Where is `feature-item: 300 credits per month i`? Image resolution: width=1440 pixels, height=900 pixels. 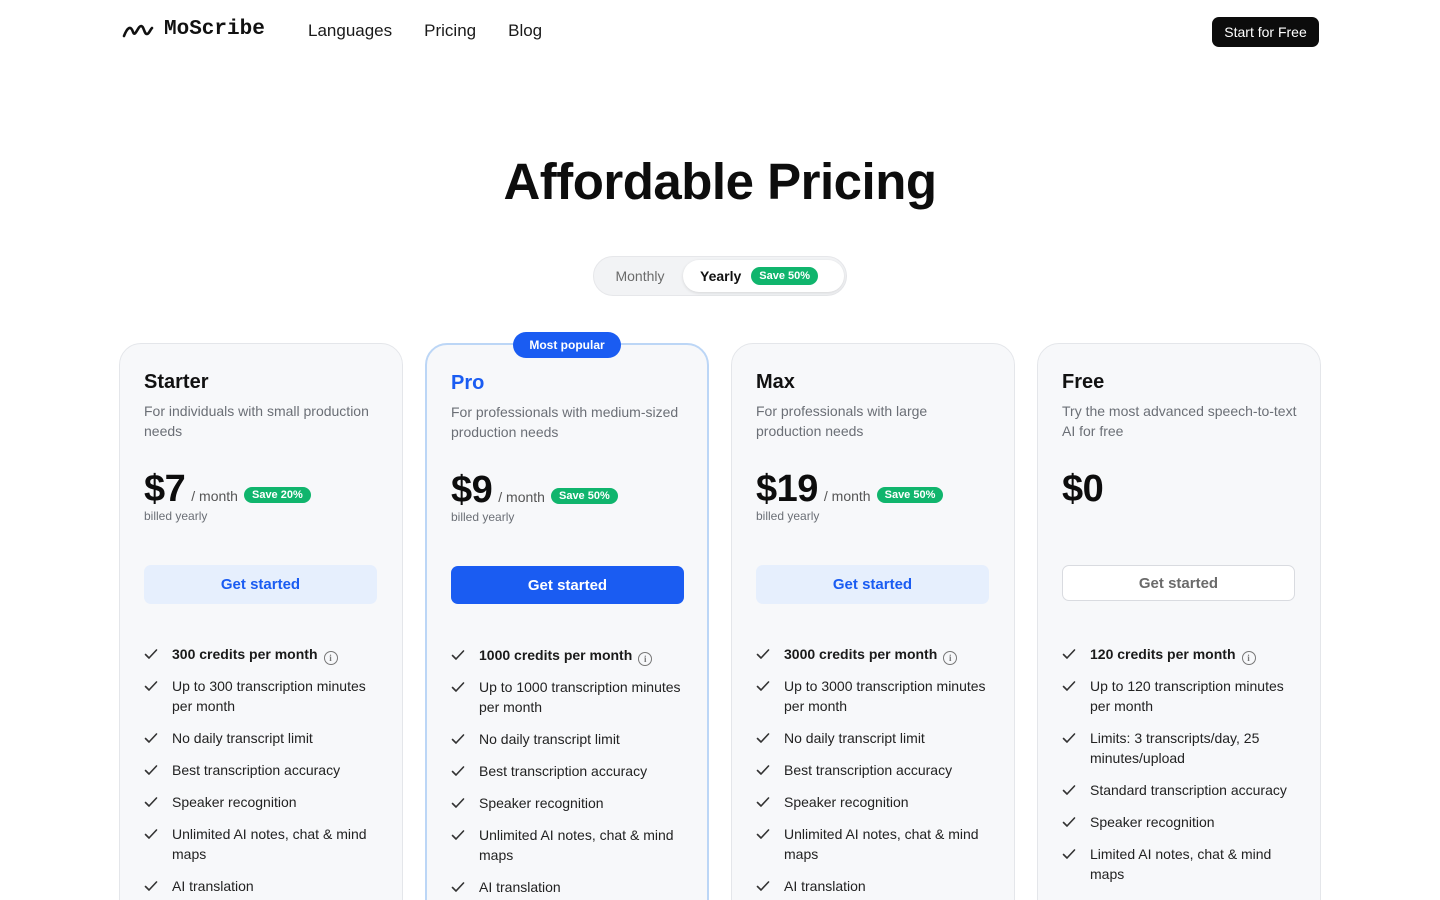 feature-item: 300 credits per month i is located at coordinates (264, 654).